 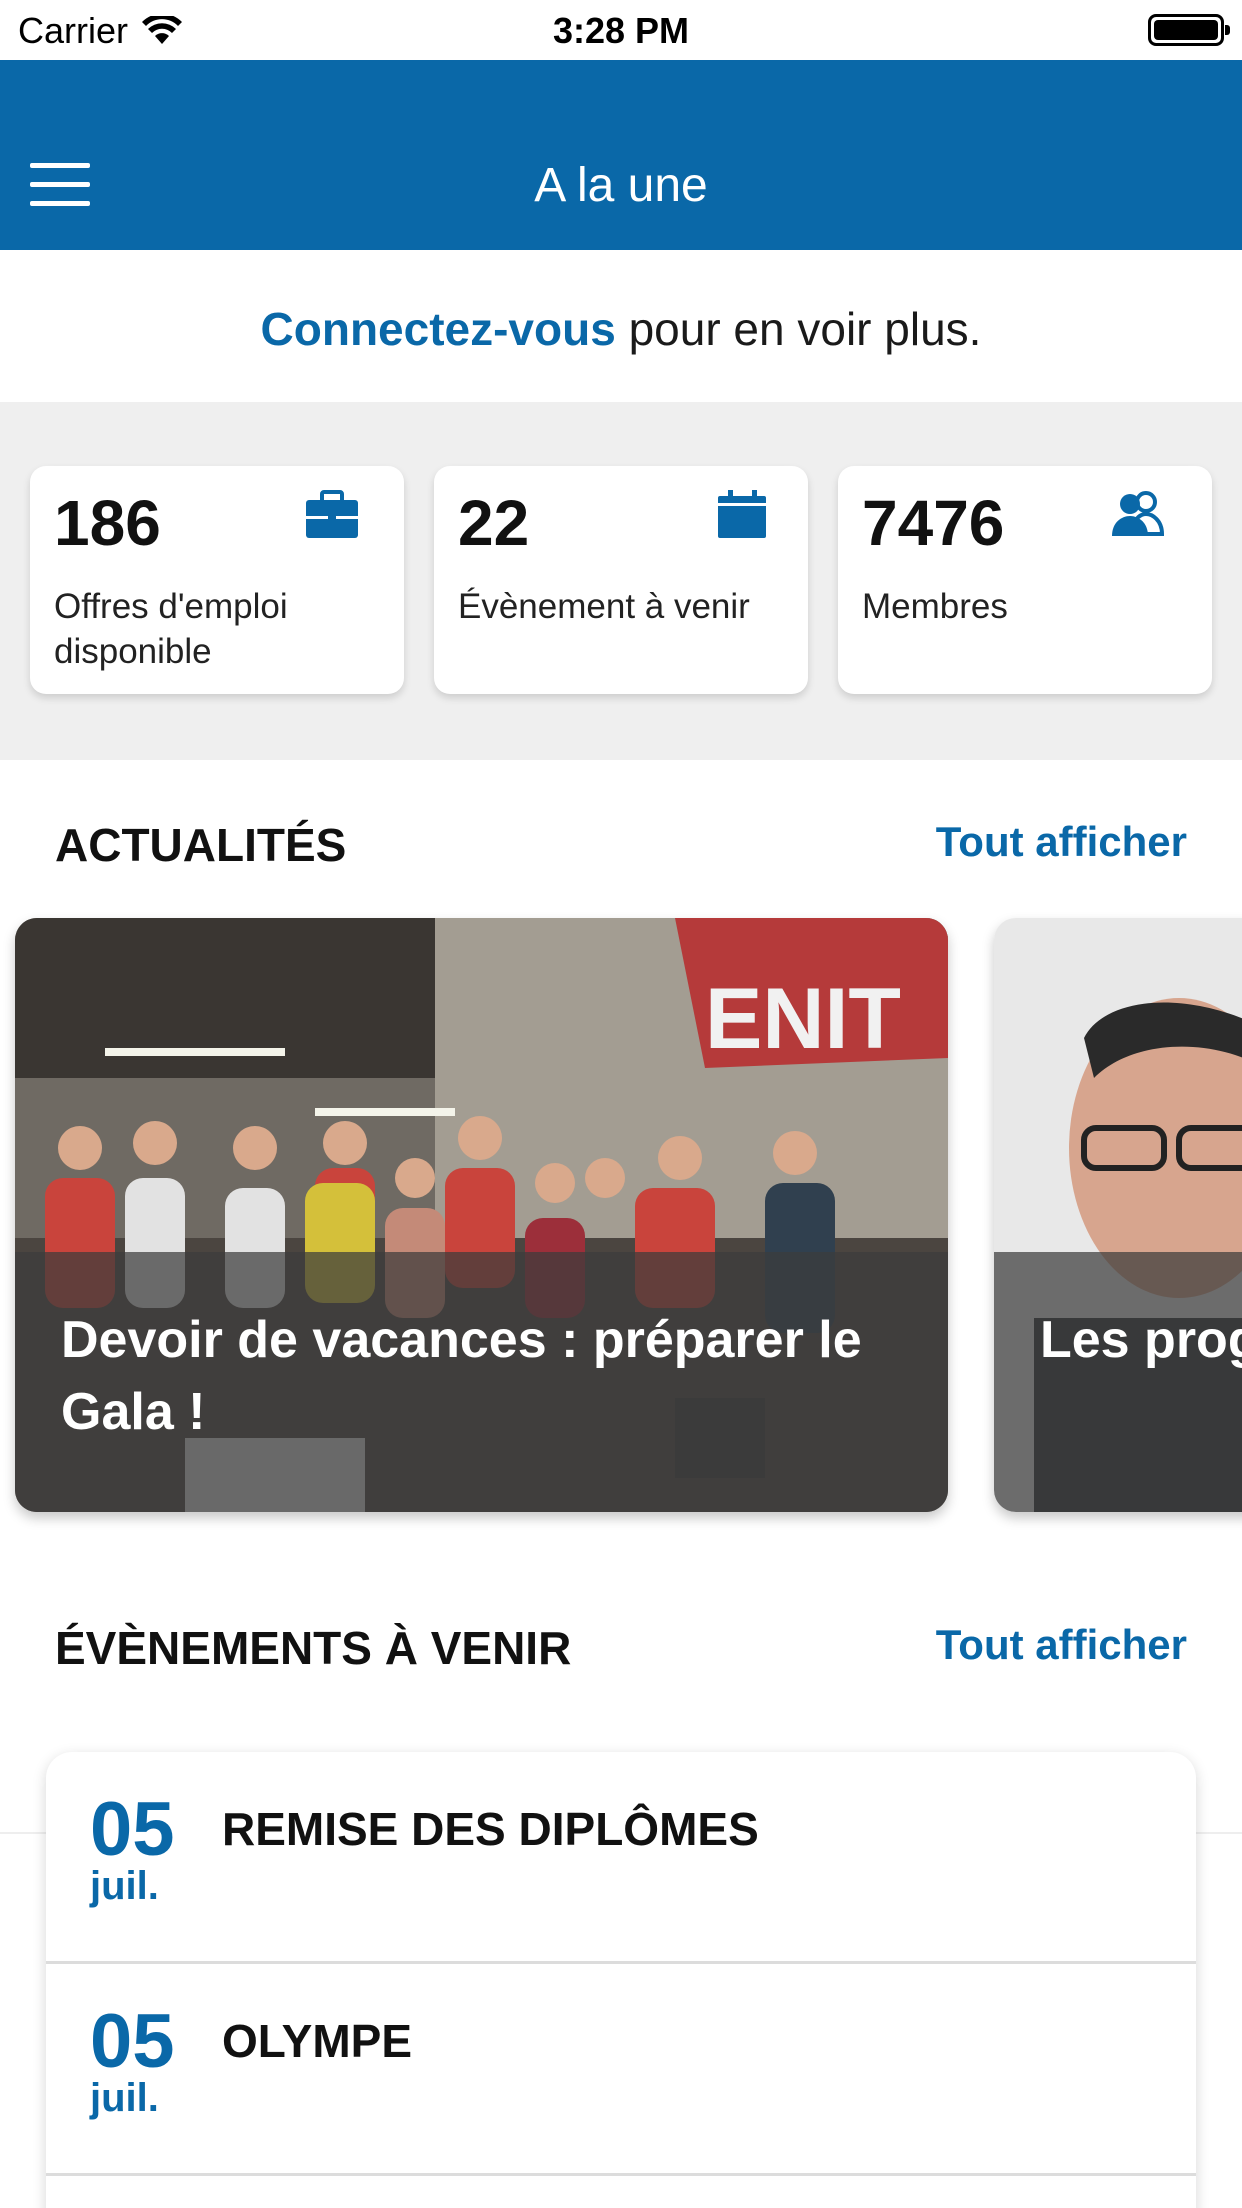 What do you see at coordinates (201, 845) in the screenshot?
I see `news-section-title: ACTUALITÉS` at bounding box center [201, 845].